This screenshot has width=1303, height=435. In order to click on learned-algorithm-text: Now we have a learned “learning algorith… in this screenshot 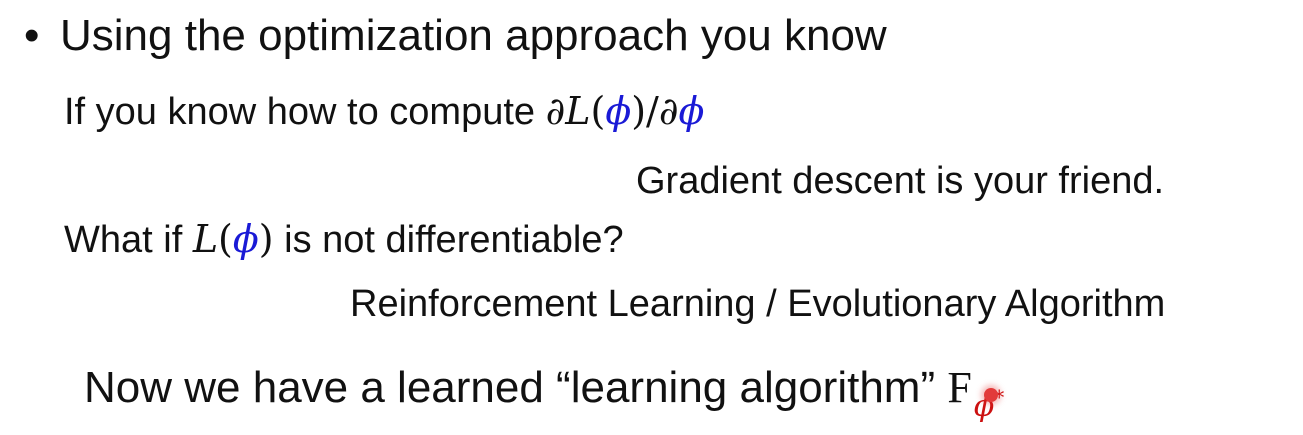, I will do `click(516, 387)`.